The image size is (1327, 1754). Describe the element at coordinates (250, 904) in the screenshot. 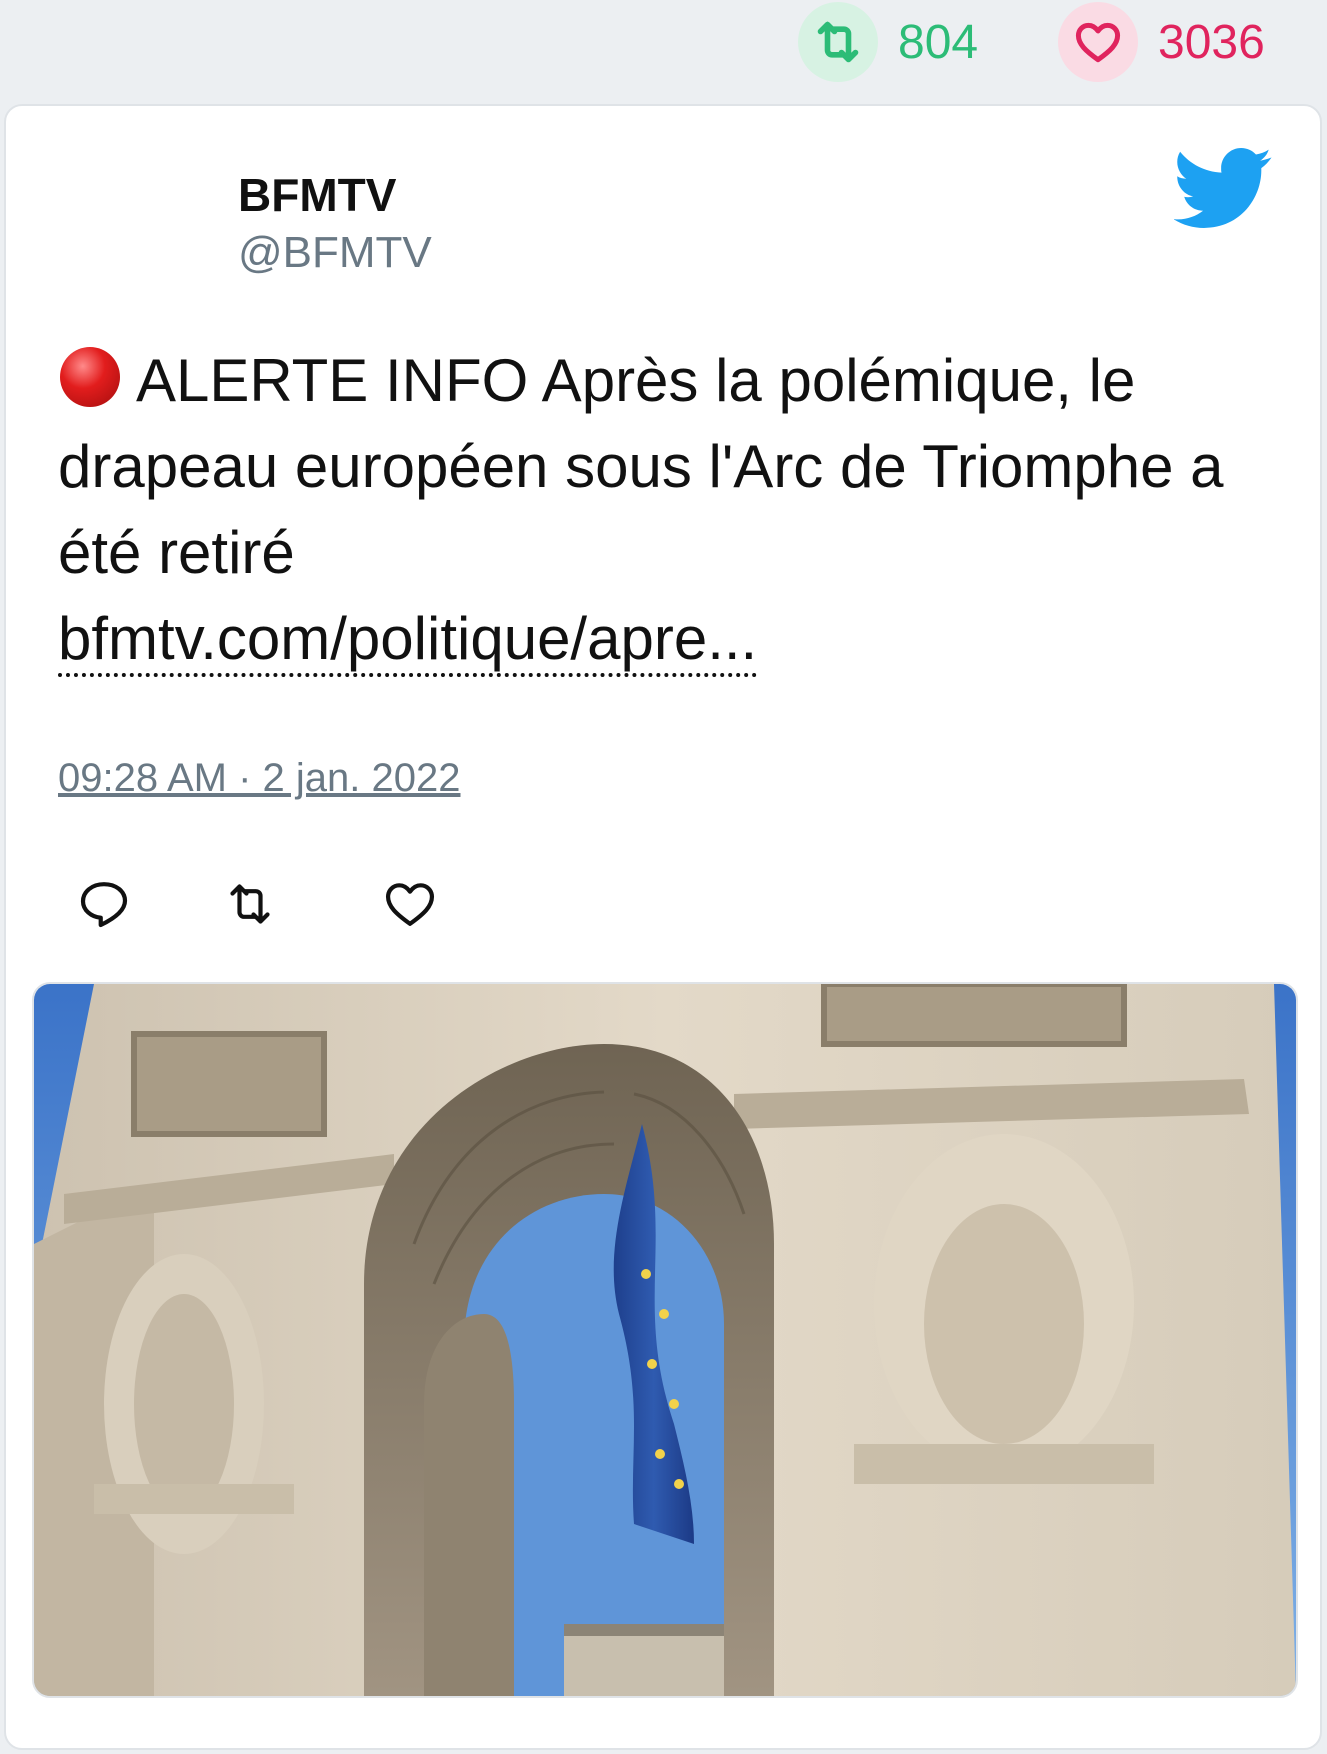

I see `retweet-action-icon` at that location.